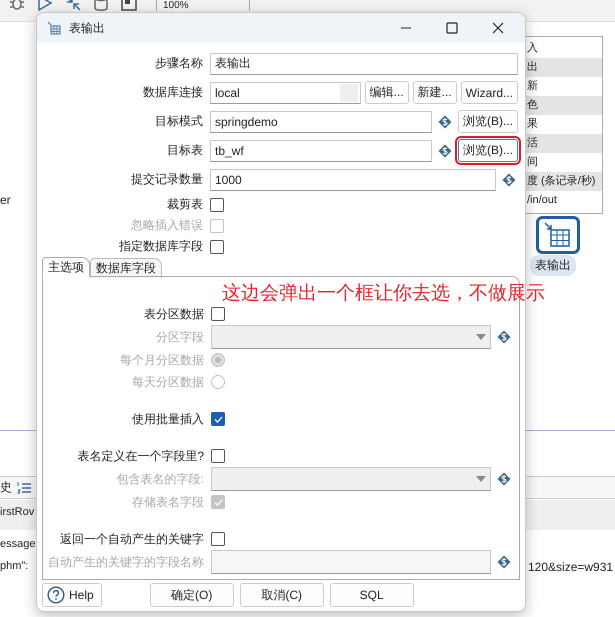  What do you see at coordinates (542, 200) in the screenshot?
I see `panel-row-text: /in/out` at bounding box center [542, 200].